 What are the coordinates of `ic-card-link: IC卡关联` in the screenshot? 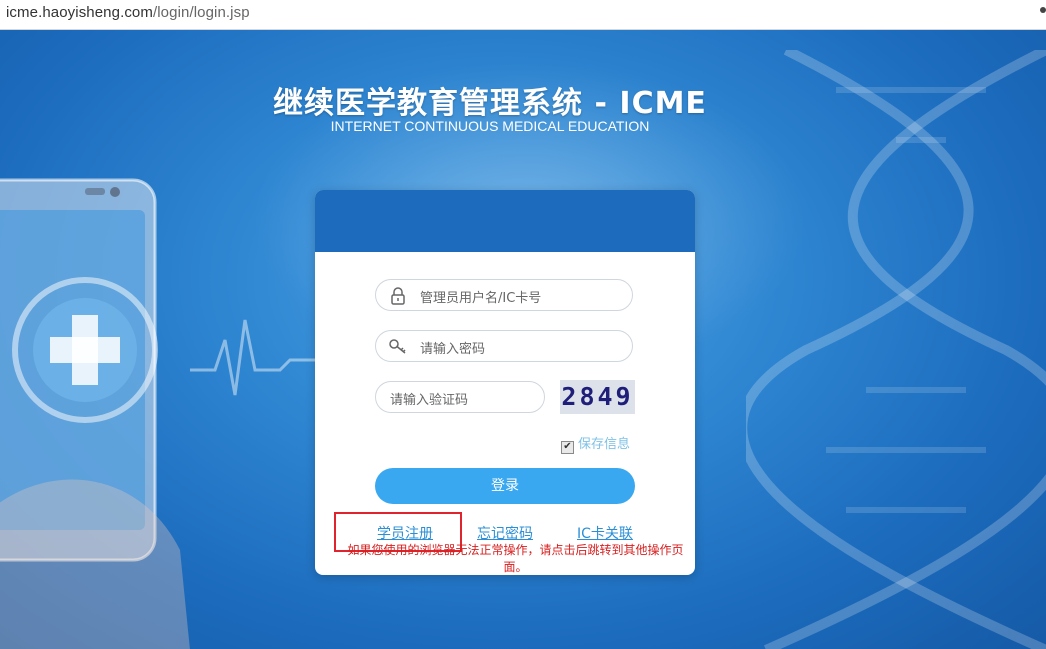 It's located at (605, 533).